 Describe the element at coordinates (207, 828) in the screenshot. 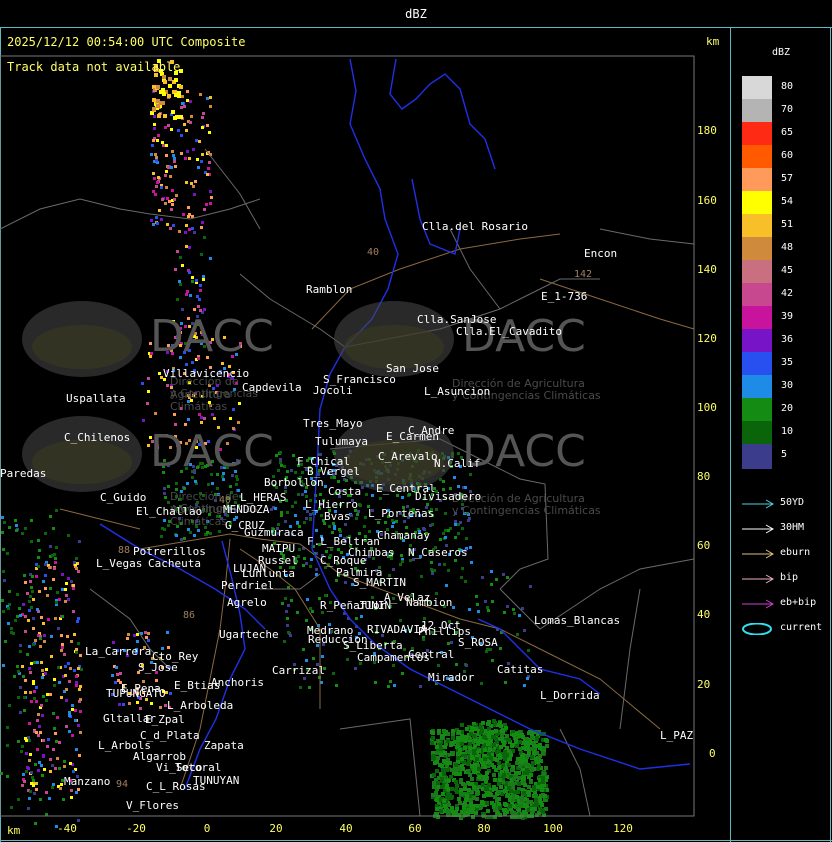

I see `x-tick-label: 0` at that location.